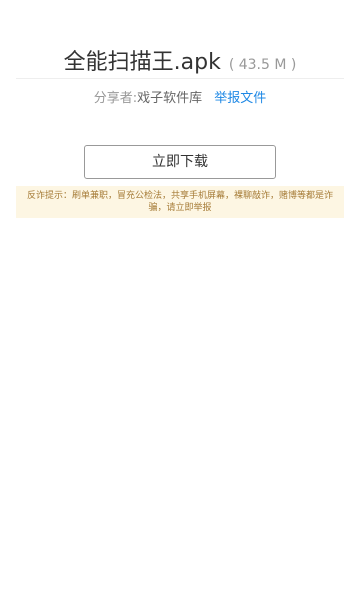 This screenshot has height=600, width=360. I want to click on file-size: ( 43.5 M ), so click(262, 65).